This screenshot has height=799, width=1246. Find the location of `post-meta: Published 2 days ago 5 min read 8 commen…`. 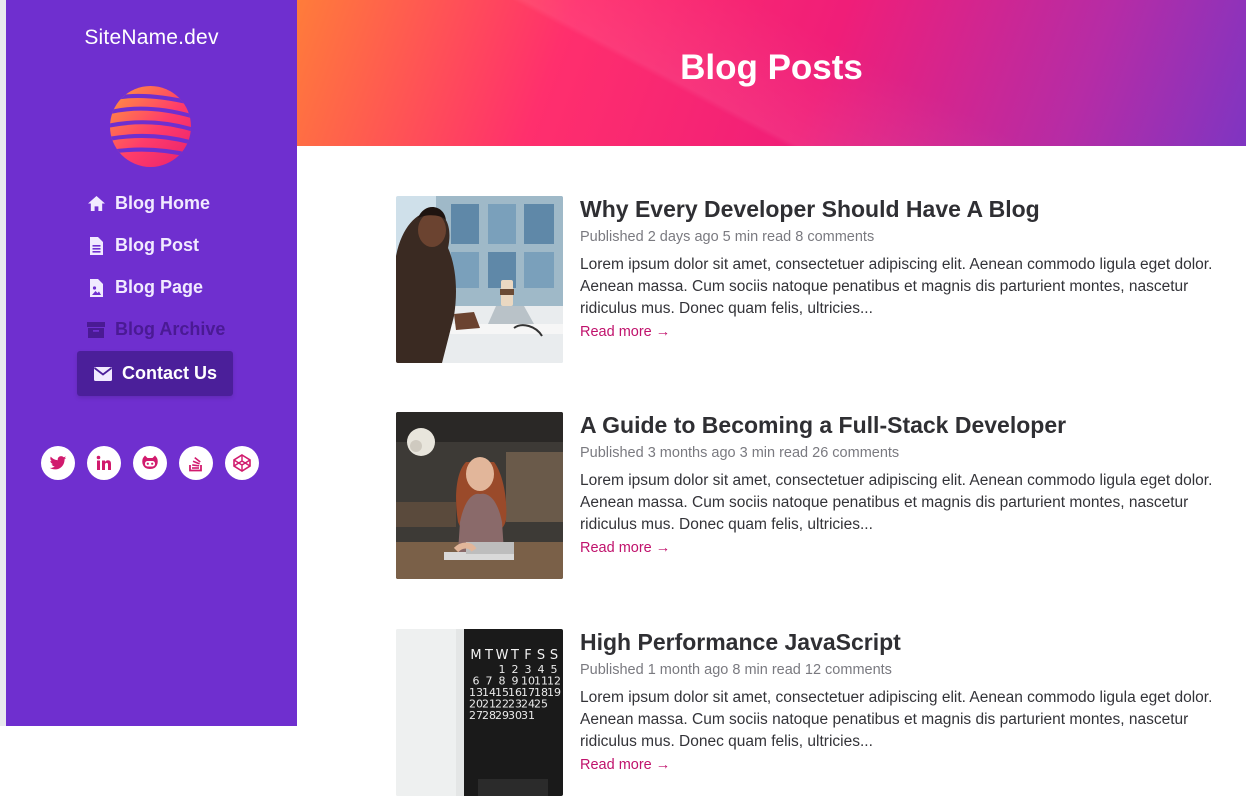

post-meta: Published 2 days ago 5 min read 8 commen… is located at coordinates (727, 237).